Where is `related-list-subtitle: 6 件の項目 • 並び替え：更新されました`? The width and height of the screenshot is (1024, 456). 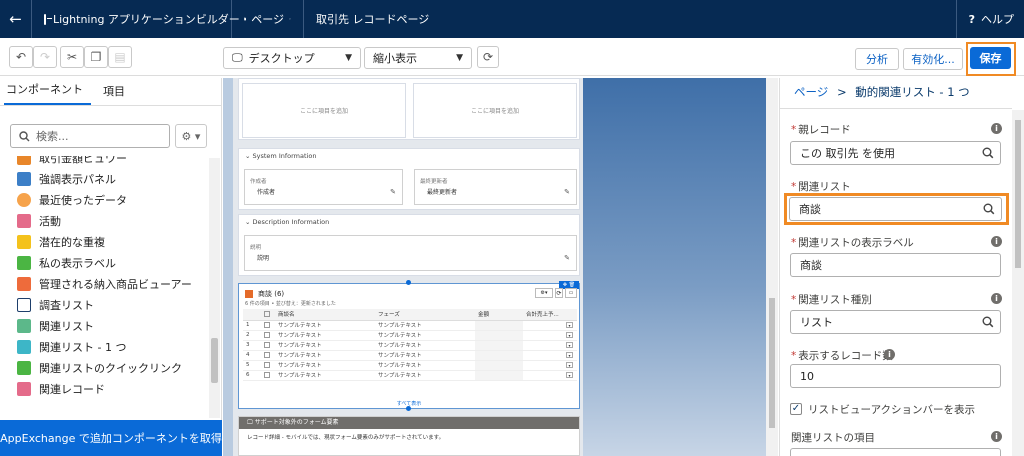 related-list-subtitle: 6 件の項目 • 並び替え：更新されました is located at coordinates (290, 304).